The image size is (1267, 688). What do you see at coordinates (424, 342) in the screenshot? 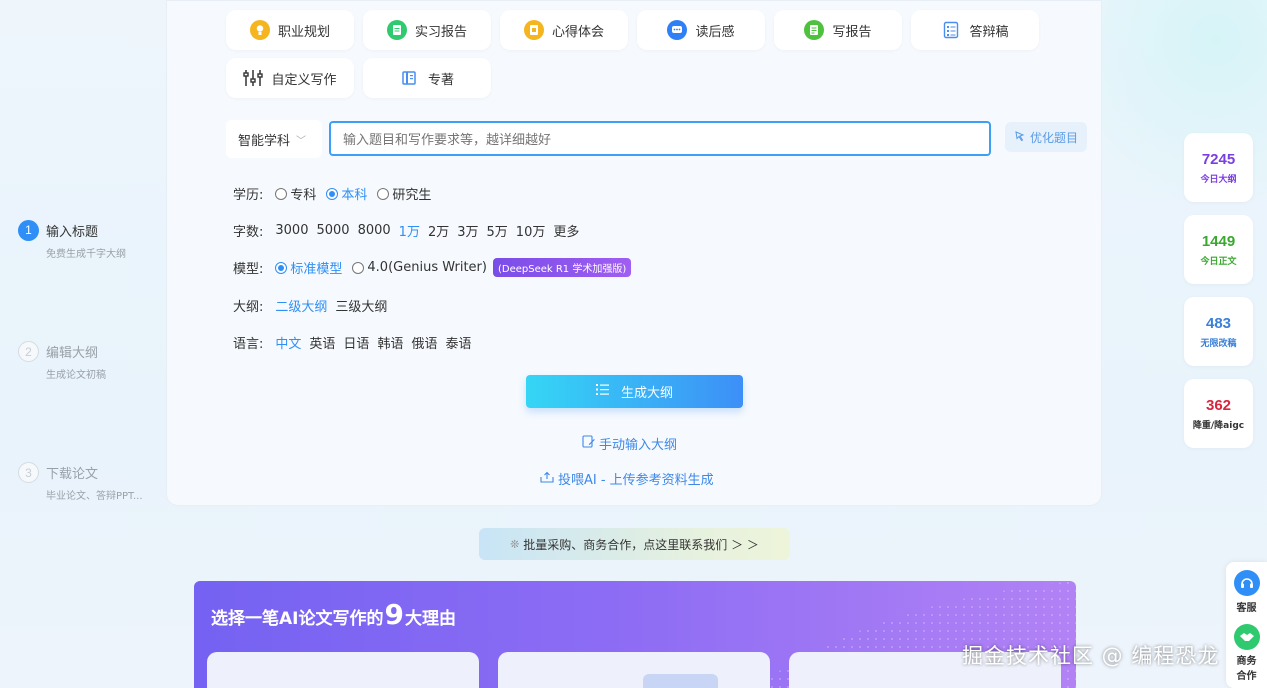
I see `language-russian: 俄语` at bounding box center [424, 342].